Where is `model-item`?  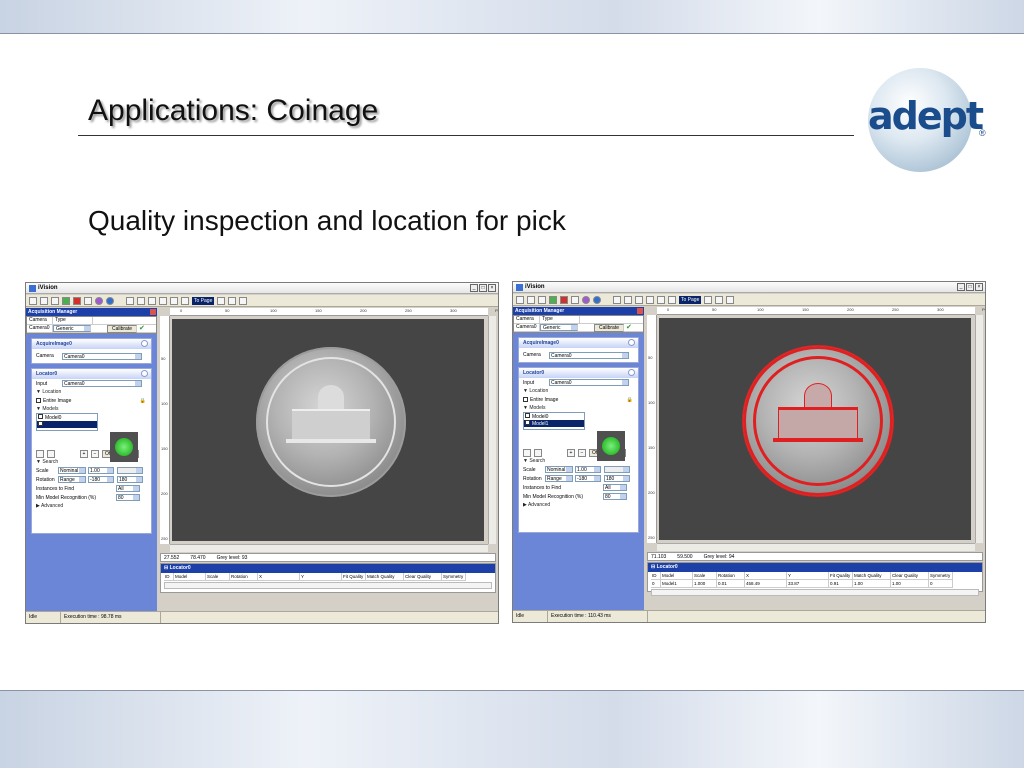 model-item is located at coordinates (67, 424).